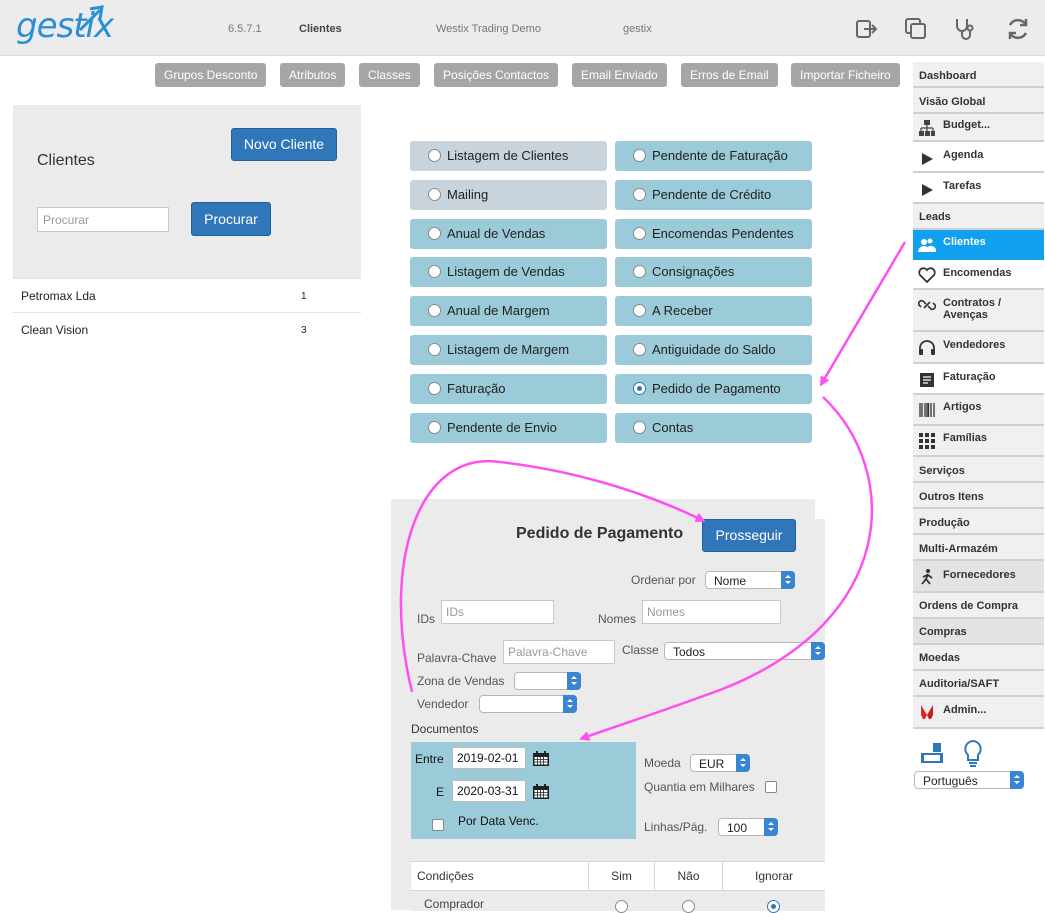  I want to click on sidebar-item-visao-global: Visão Global, so click(978, 101).